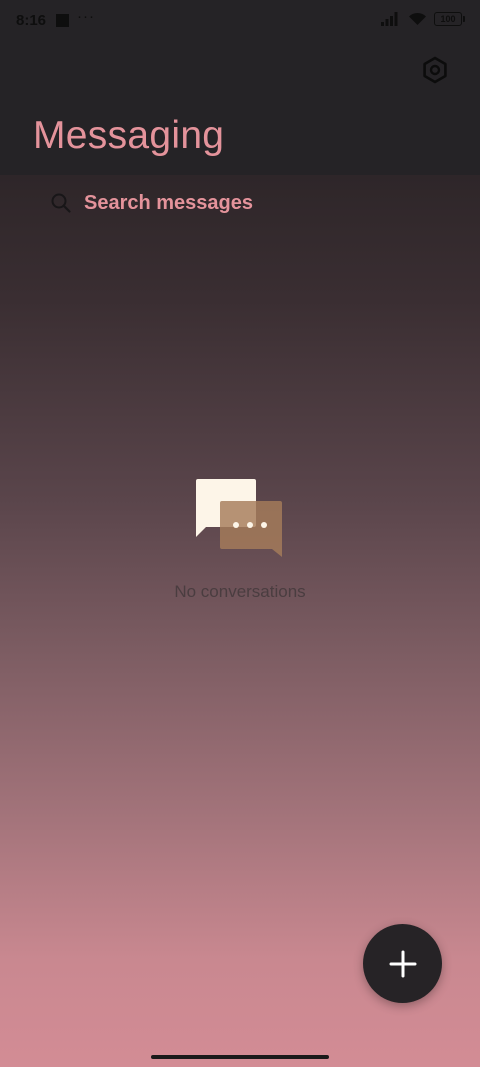 Image resolution: width=480 pixels, height=1067 pixels. Describe the element at coordinates (86, 16) in the screenshot. I see `more-notifications-icon: ···` at that location.